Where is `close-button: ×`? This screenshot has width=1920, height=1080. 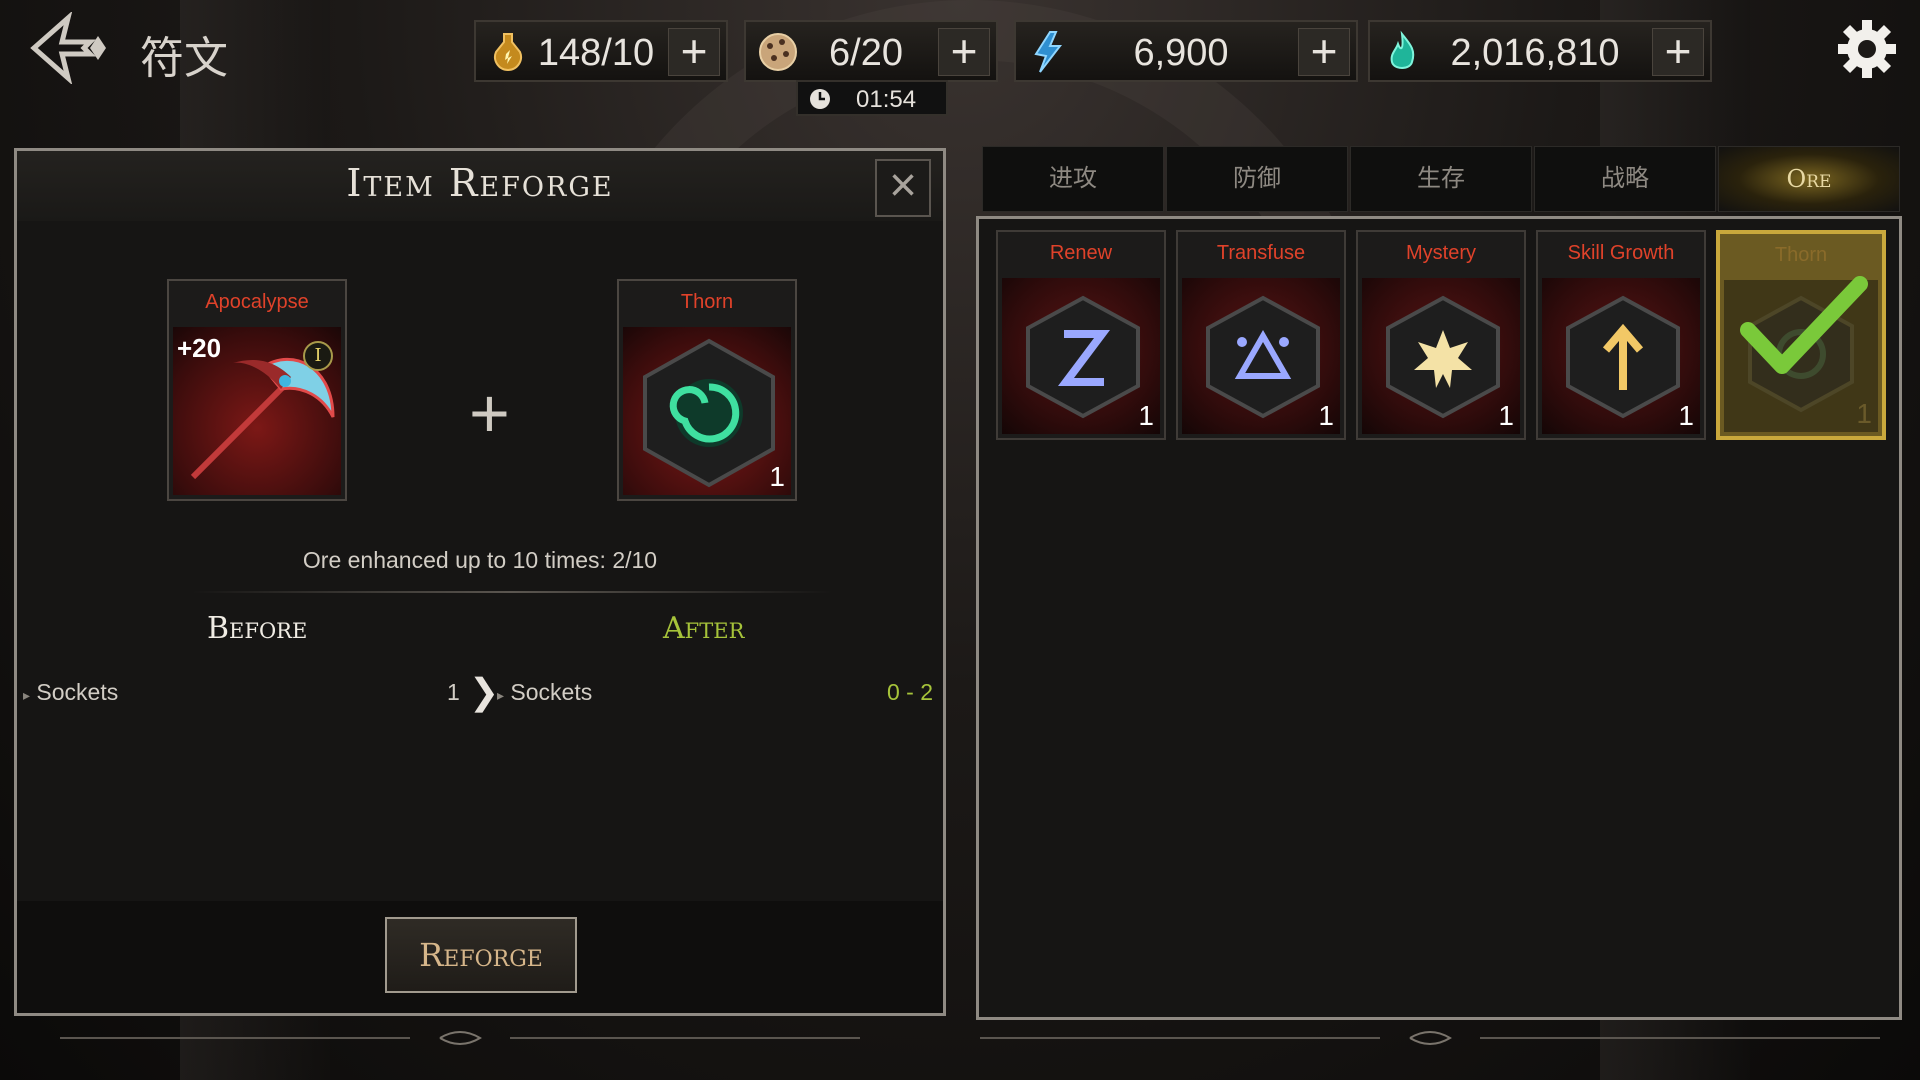 close-button: × is located at coordinates (903, 188).